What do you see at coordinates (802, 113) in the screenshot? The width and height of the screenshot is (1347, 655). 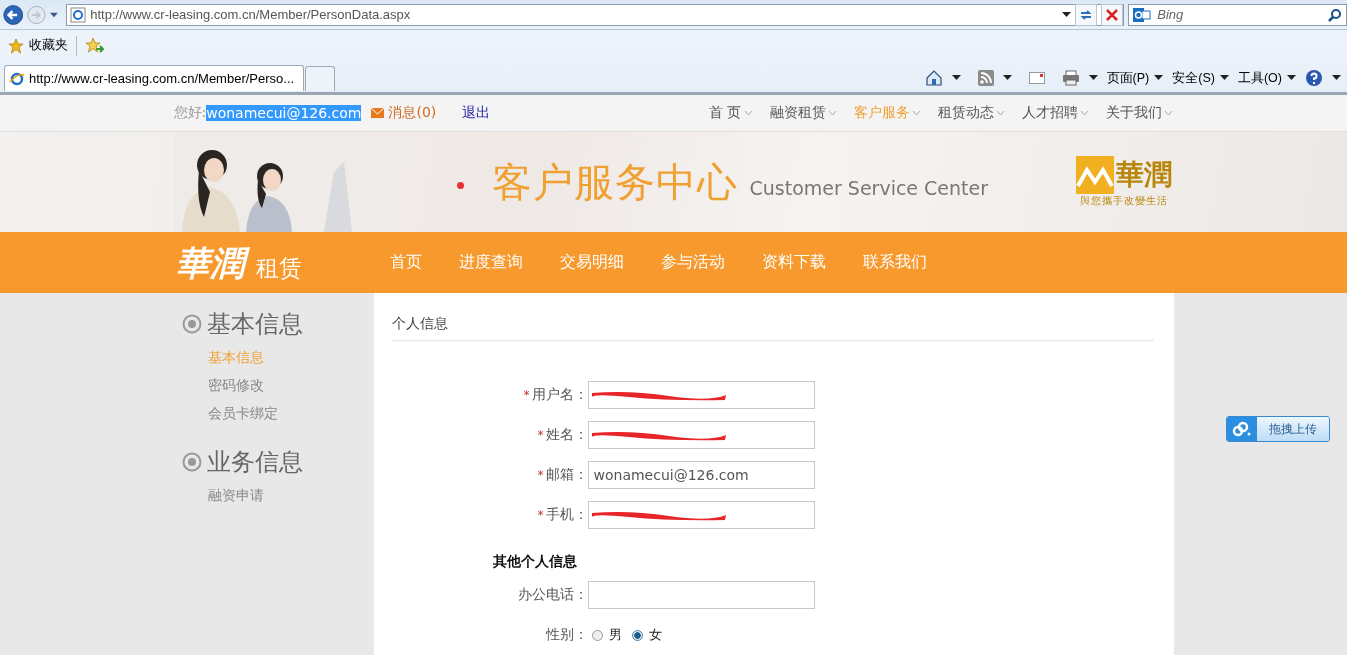 I see `site-menu-item: 融资租赁` at bounding box center [802, 113].